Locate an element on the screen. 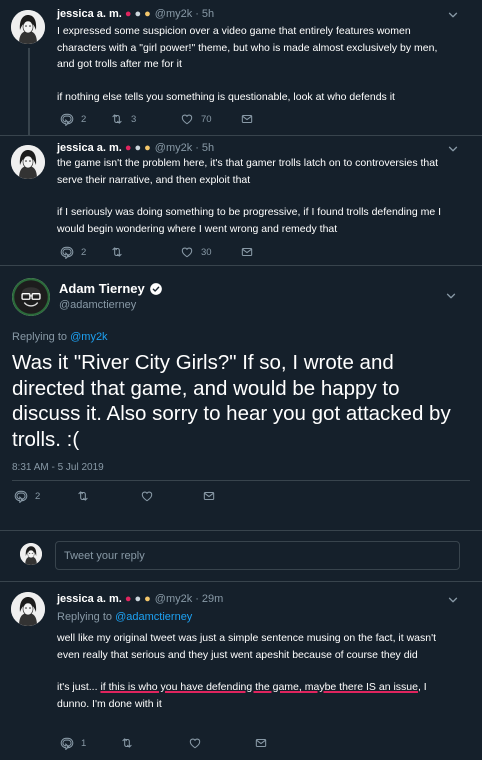  replying-to-handle: @adamctierney is located at coordinates (153, 617).